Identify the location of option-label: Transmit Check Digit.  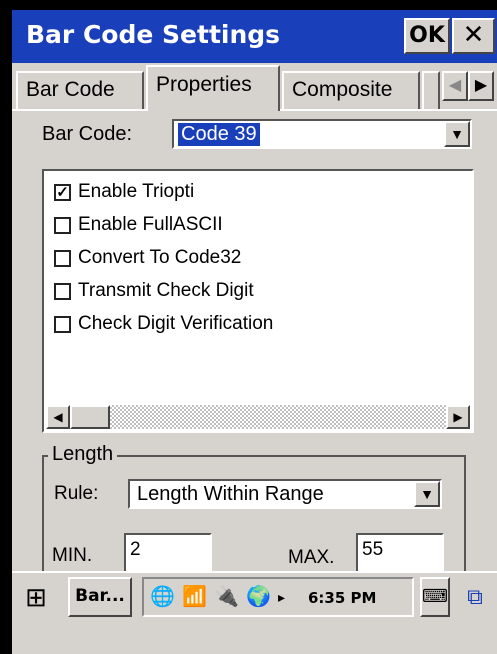
(166, 290).